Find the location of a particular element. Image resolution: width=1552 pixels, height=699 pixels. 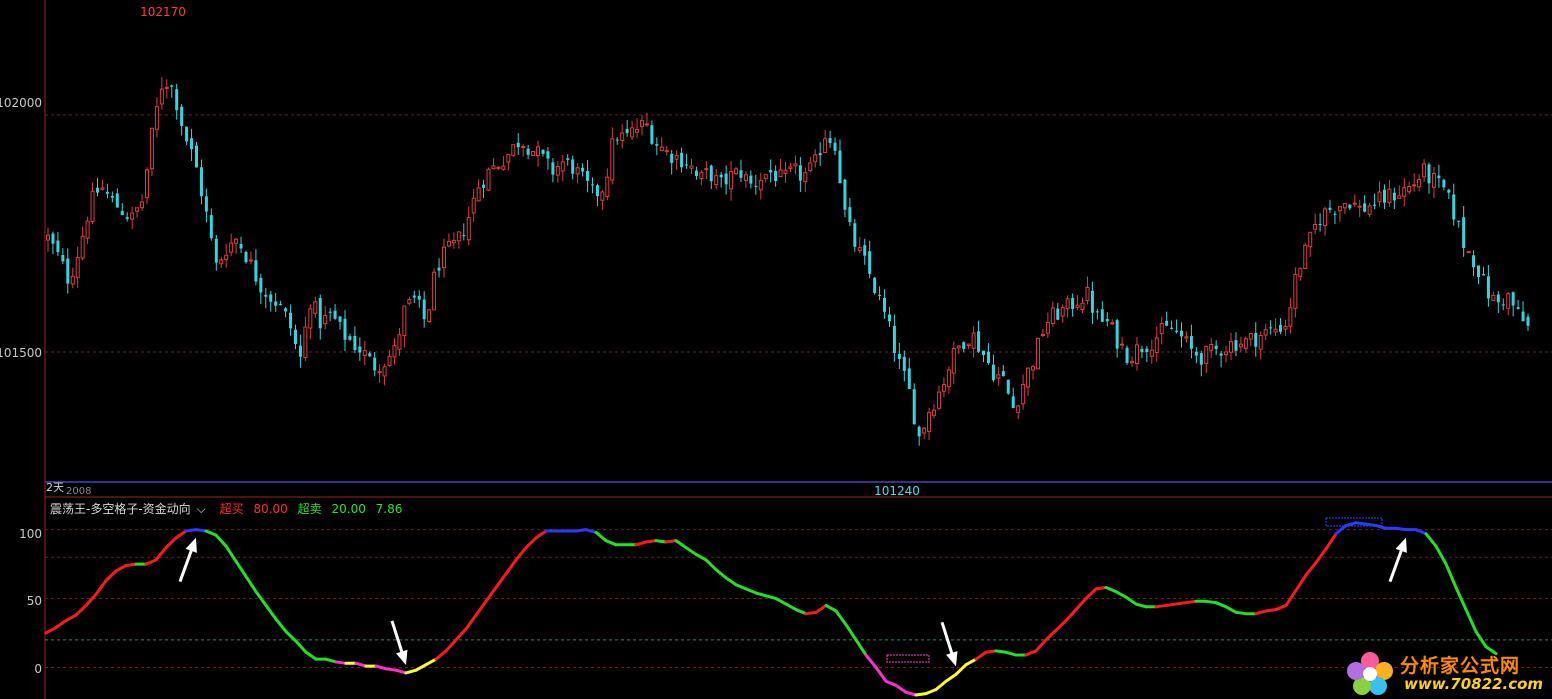

high-price-label: 102170 is located at coordinates (163, 12).